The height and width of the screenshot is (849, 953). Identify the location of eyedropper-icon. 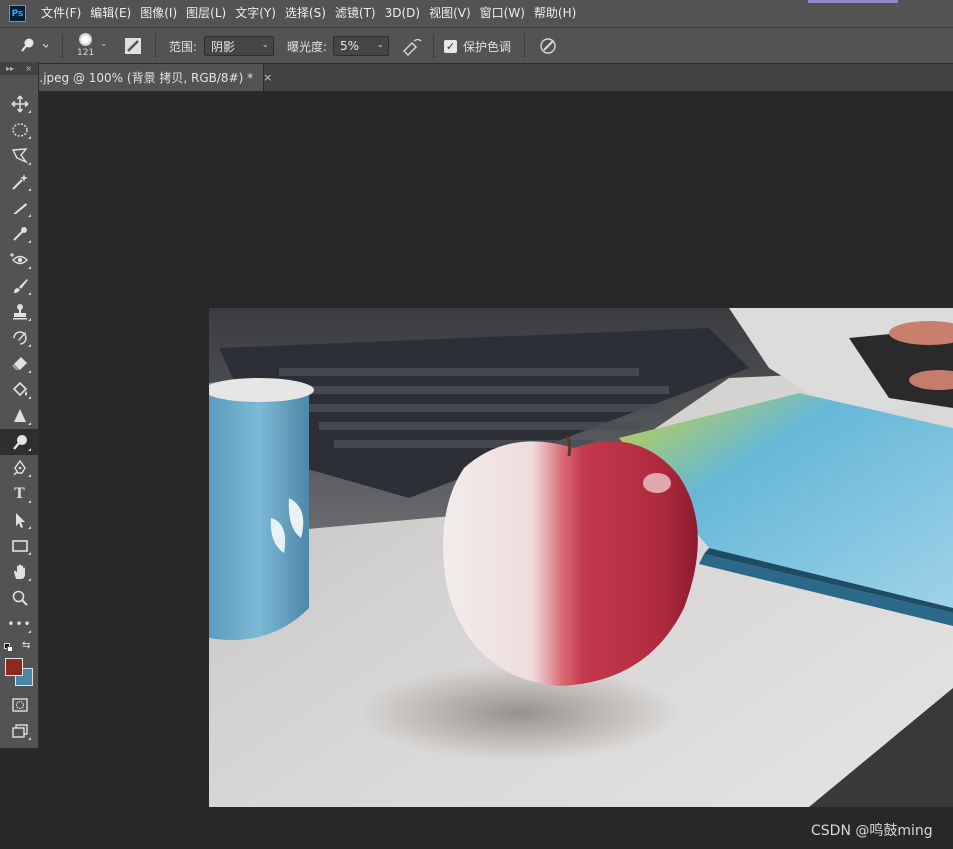
(19, 234).